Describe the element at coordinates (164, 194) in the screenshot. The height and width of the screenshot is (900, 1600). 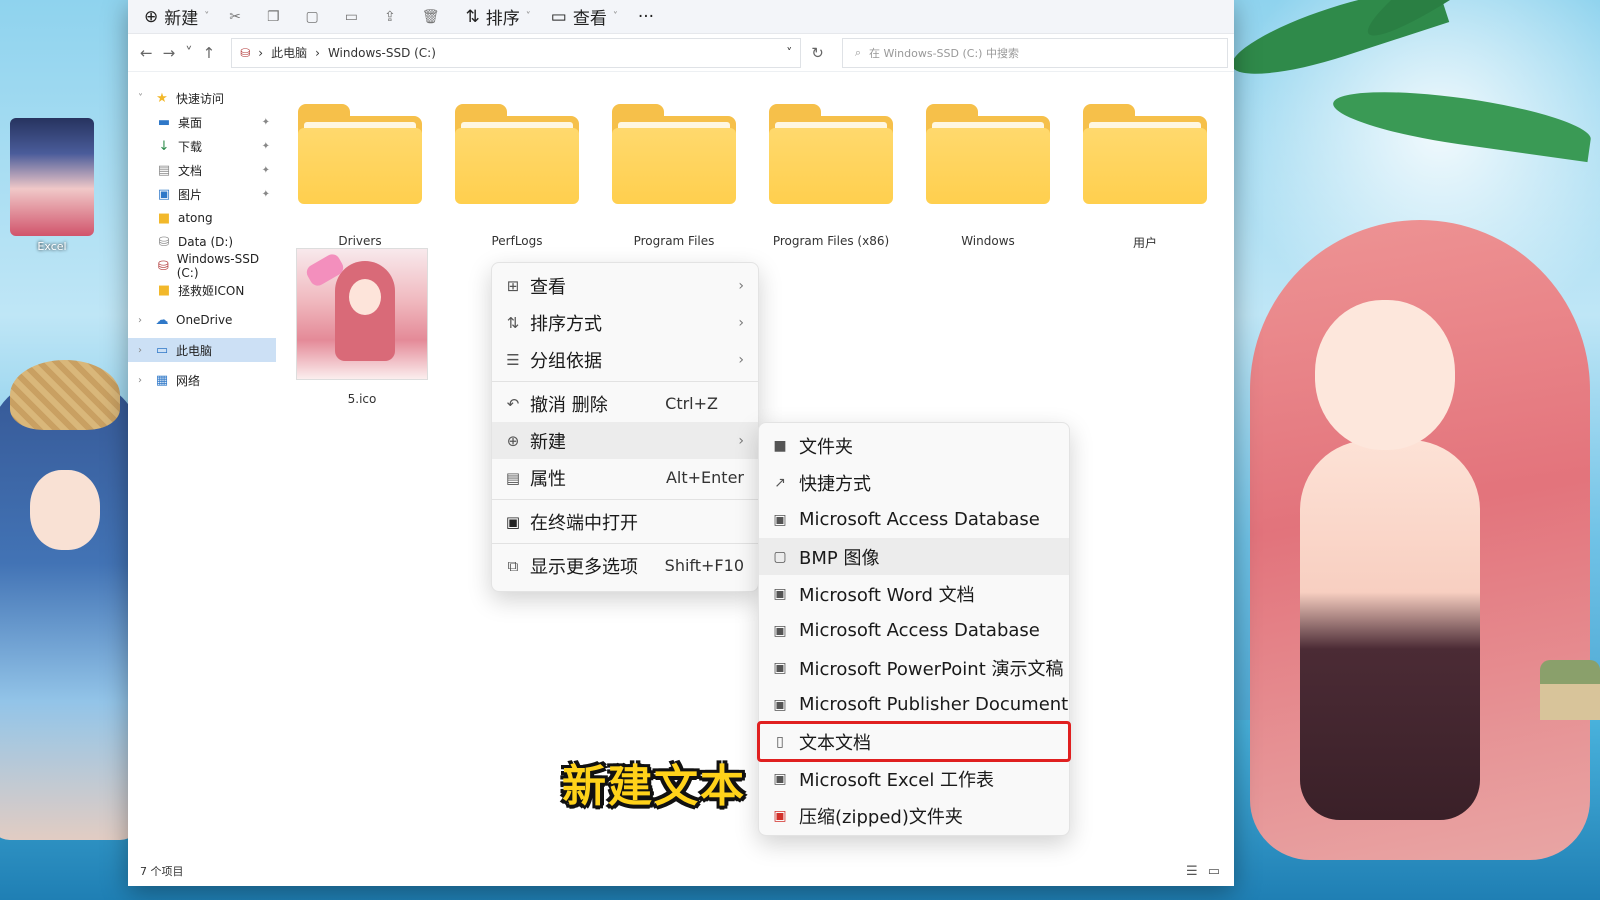
I see `picture-icon: ▣` at that location.